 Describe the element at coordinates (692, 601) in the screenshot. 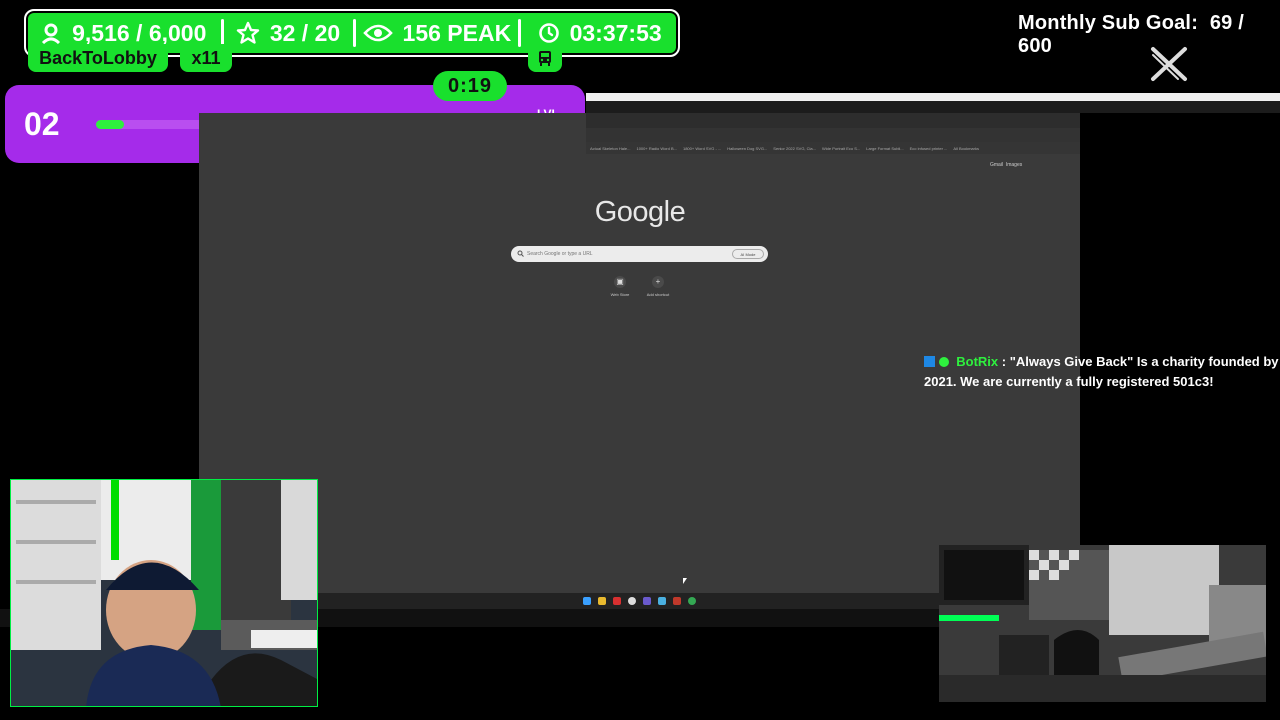

I see `chrome-icon` at that location.